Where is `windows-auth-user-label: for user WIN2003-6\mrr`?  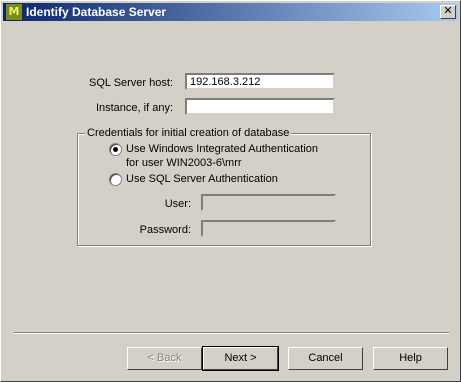 windows-auth-user-label: for user WIN2003-6\mrr is located at coordinates (184, 163).